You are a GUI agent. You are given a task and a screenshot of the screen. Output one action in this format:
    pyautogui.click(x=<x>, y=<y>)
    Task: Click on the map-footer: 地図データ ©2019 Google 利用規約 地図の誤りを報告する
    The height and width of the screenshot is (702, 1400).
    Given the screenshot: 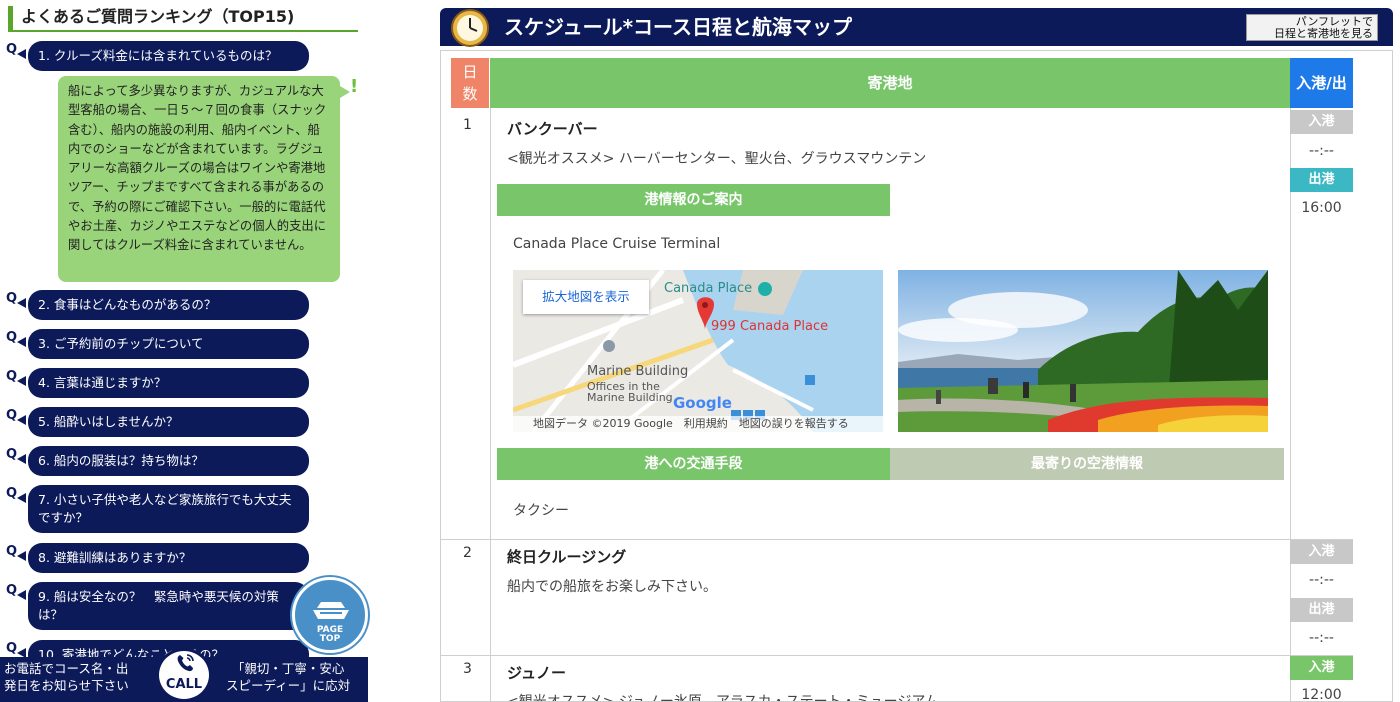 What is the action you would take?
    pyautogui.click(x=698, y=424)
    